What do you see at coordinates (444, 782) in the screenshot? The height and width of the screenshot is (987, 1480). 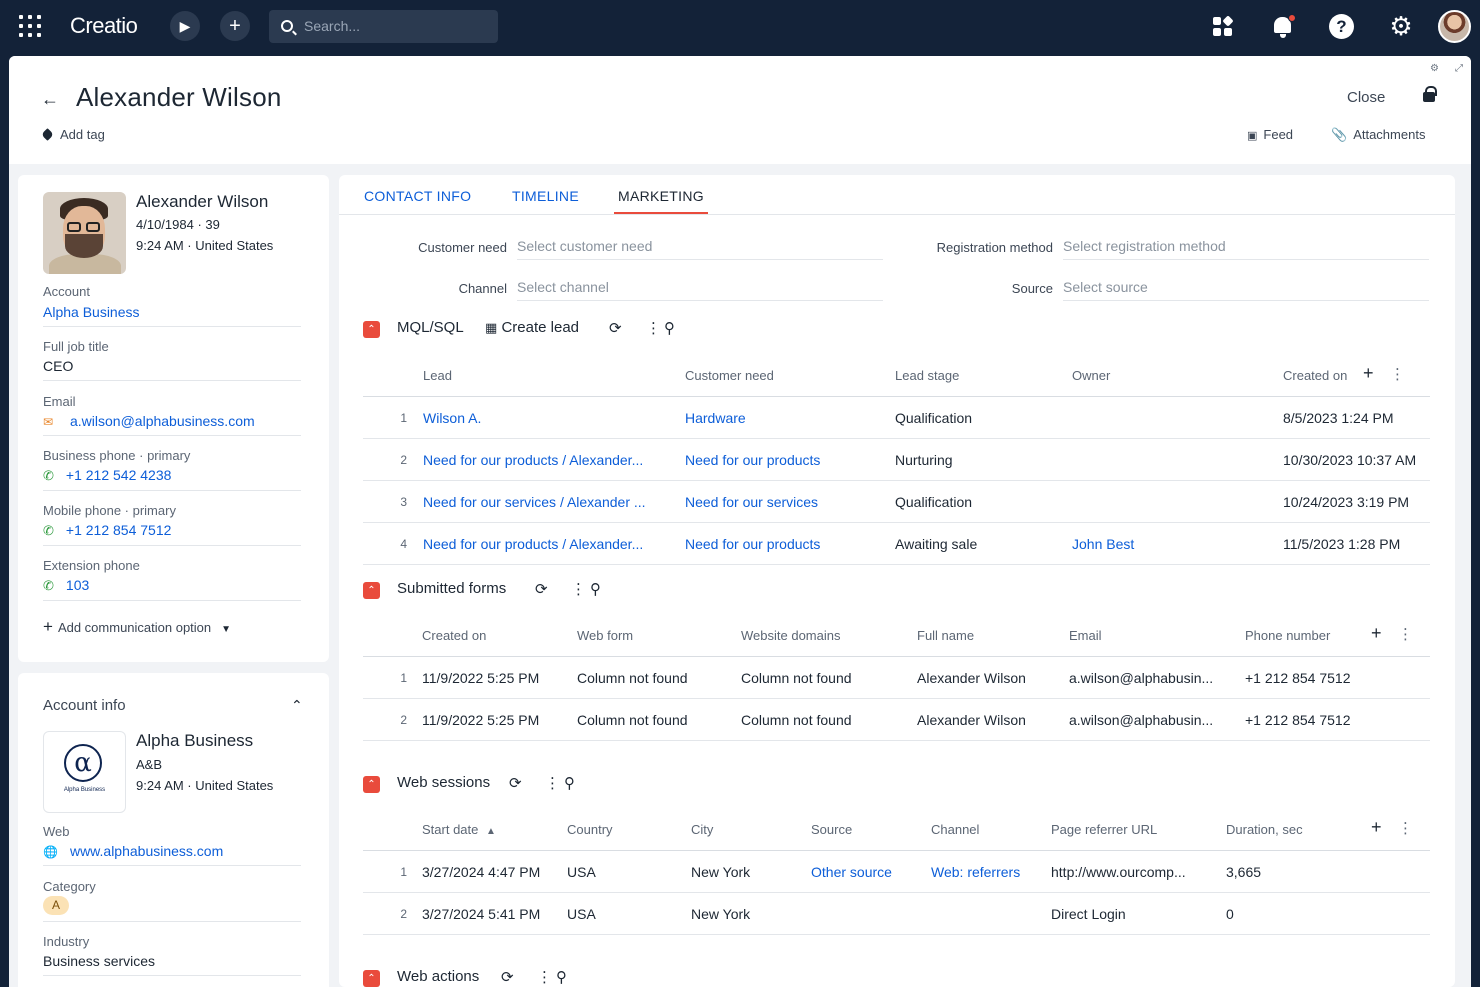 I see `web-sessions-title: Web sessions` at bounding box center [444, 782].